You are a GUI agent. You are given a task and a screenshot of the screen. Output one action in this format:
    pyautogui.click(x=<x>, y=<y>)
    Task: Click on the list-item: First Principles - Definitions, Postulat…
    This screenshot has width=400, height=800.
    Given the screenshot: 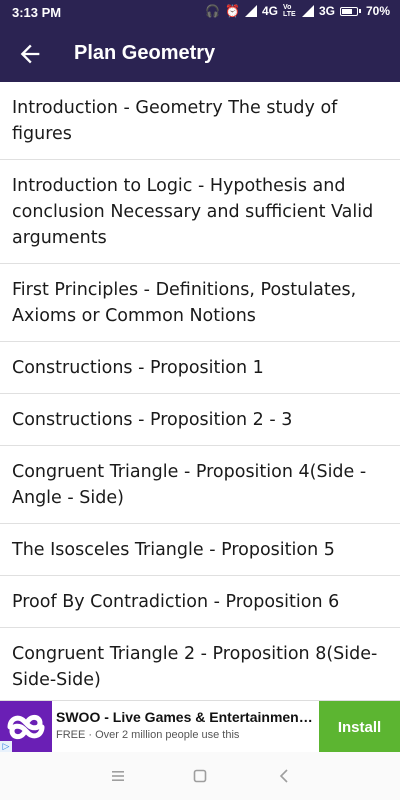 What is the action you would take?
    pyautogui.click(x=200, y=303)
    